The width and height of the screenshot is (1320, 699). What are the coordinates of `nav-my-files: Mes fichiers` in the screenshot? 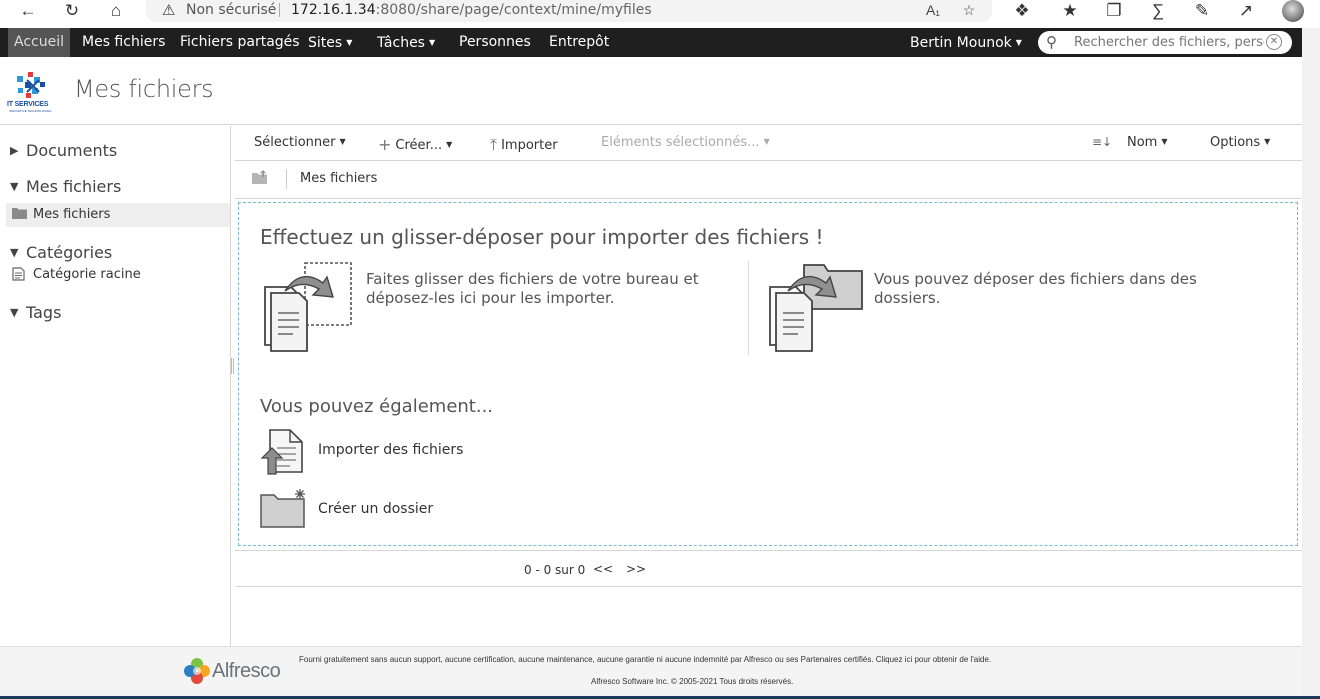 It's located at (123, 42).